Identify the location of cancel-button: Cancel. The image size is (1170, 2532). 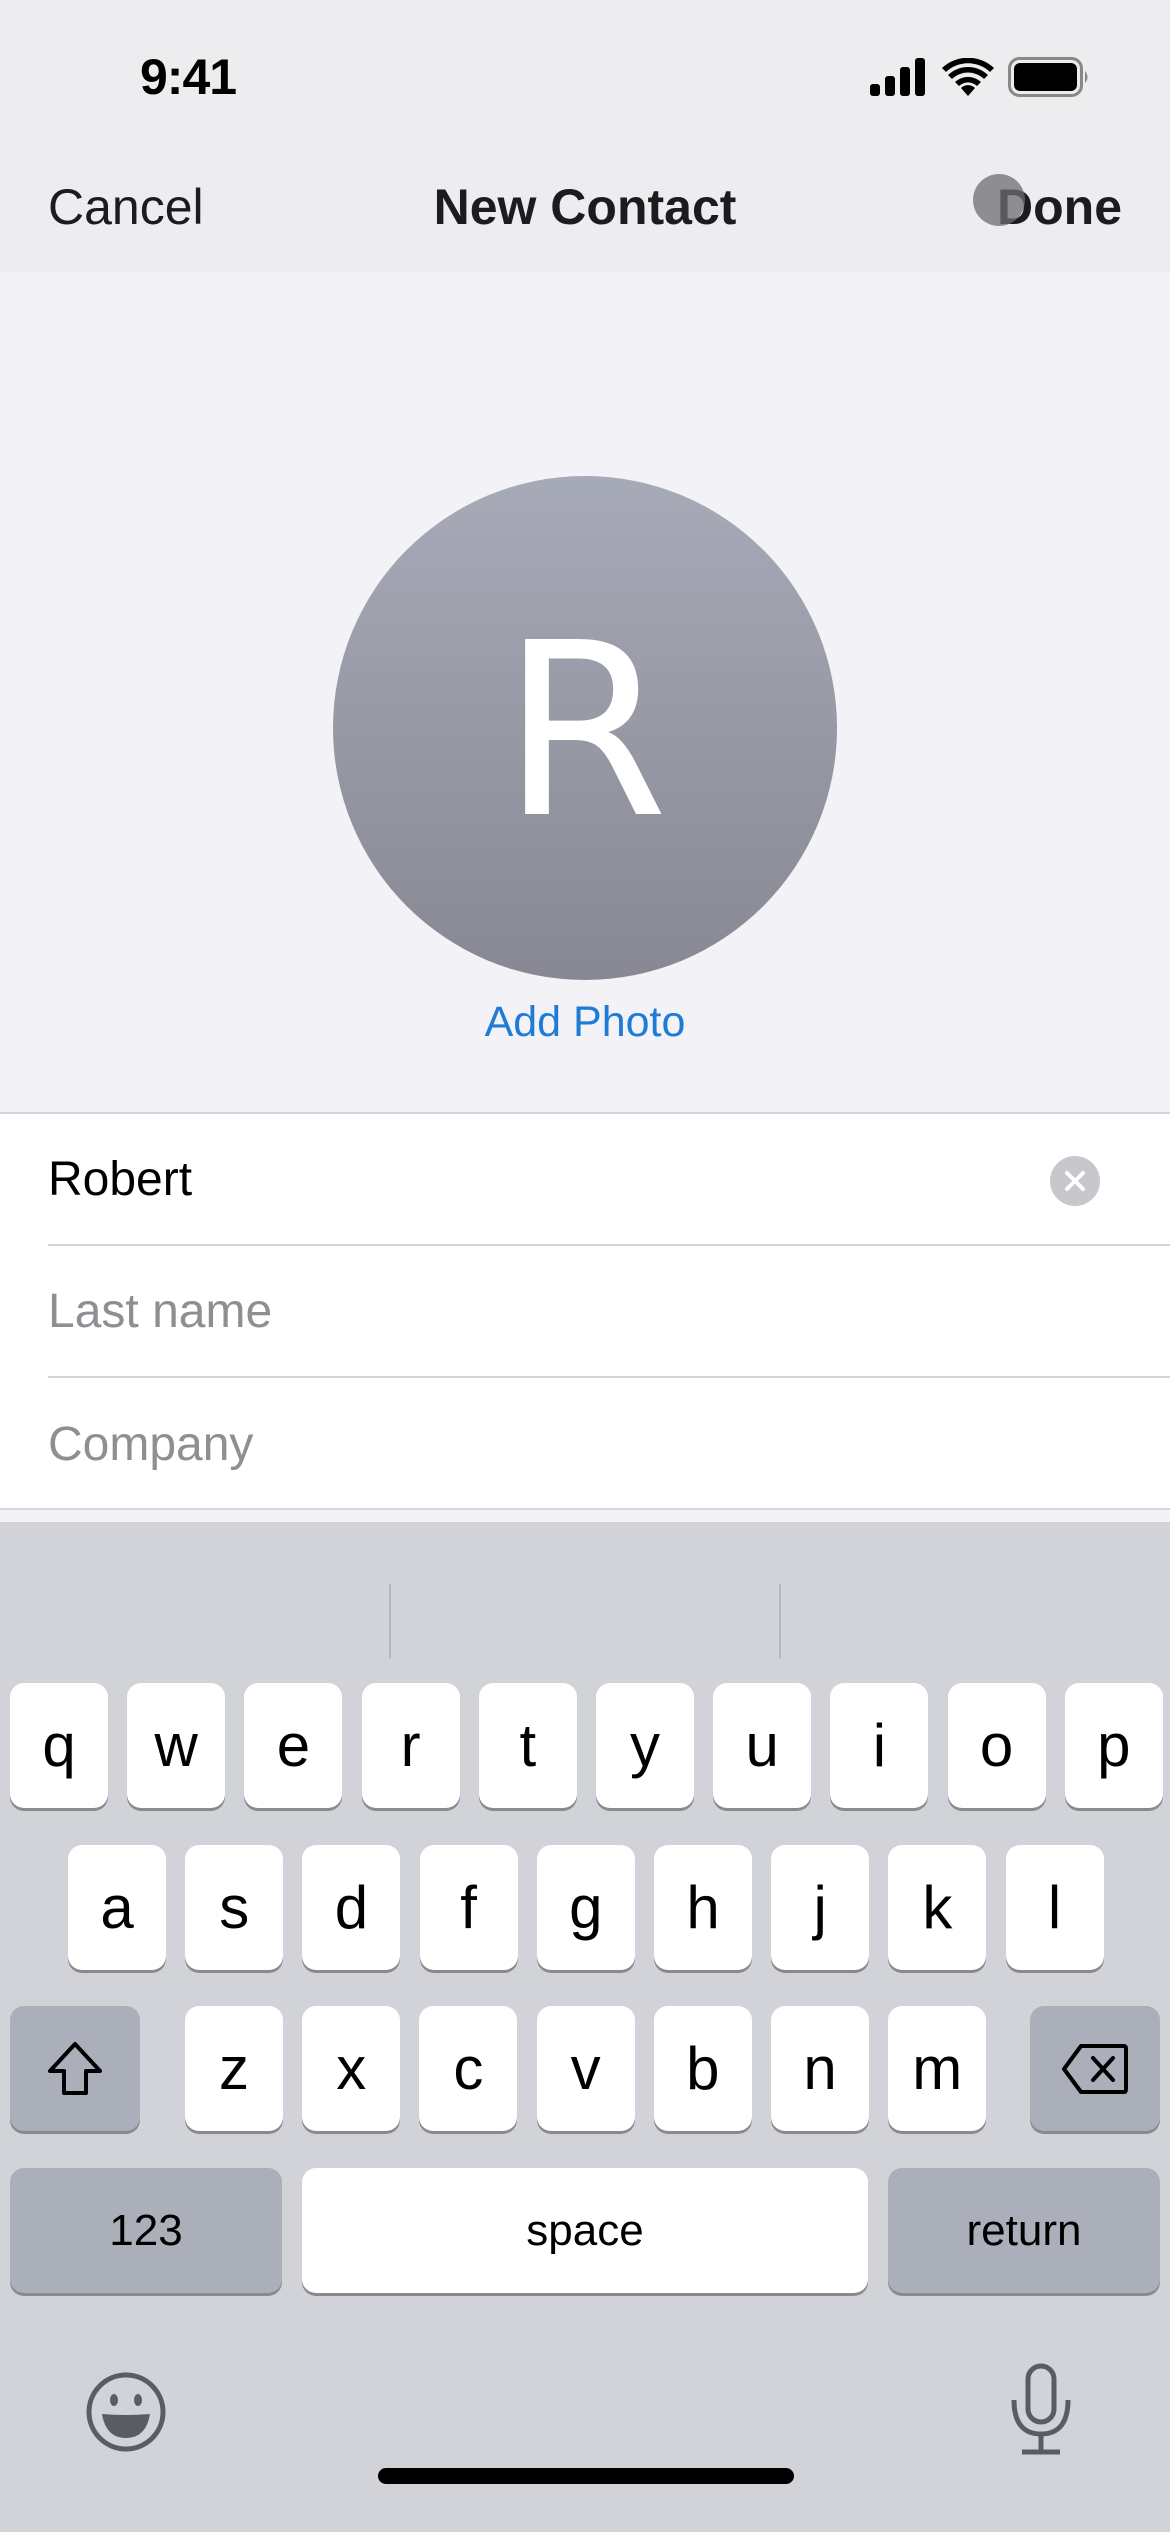
(126, 207).